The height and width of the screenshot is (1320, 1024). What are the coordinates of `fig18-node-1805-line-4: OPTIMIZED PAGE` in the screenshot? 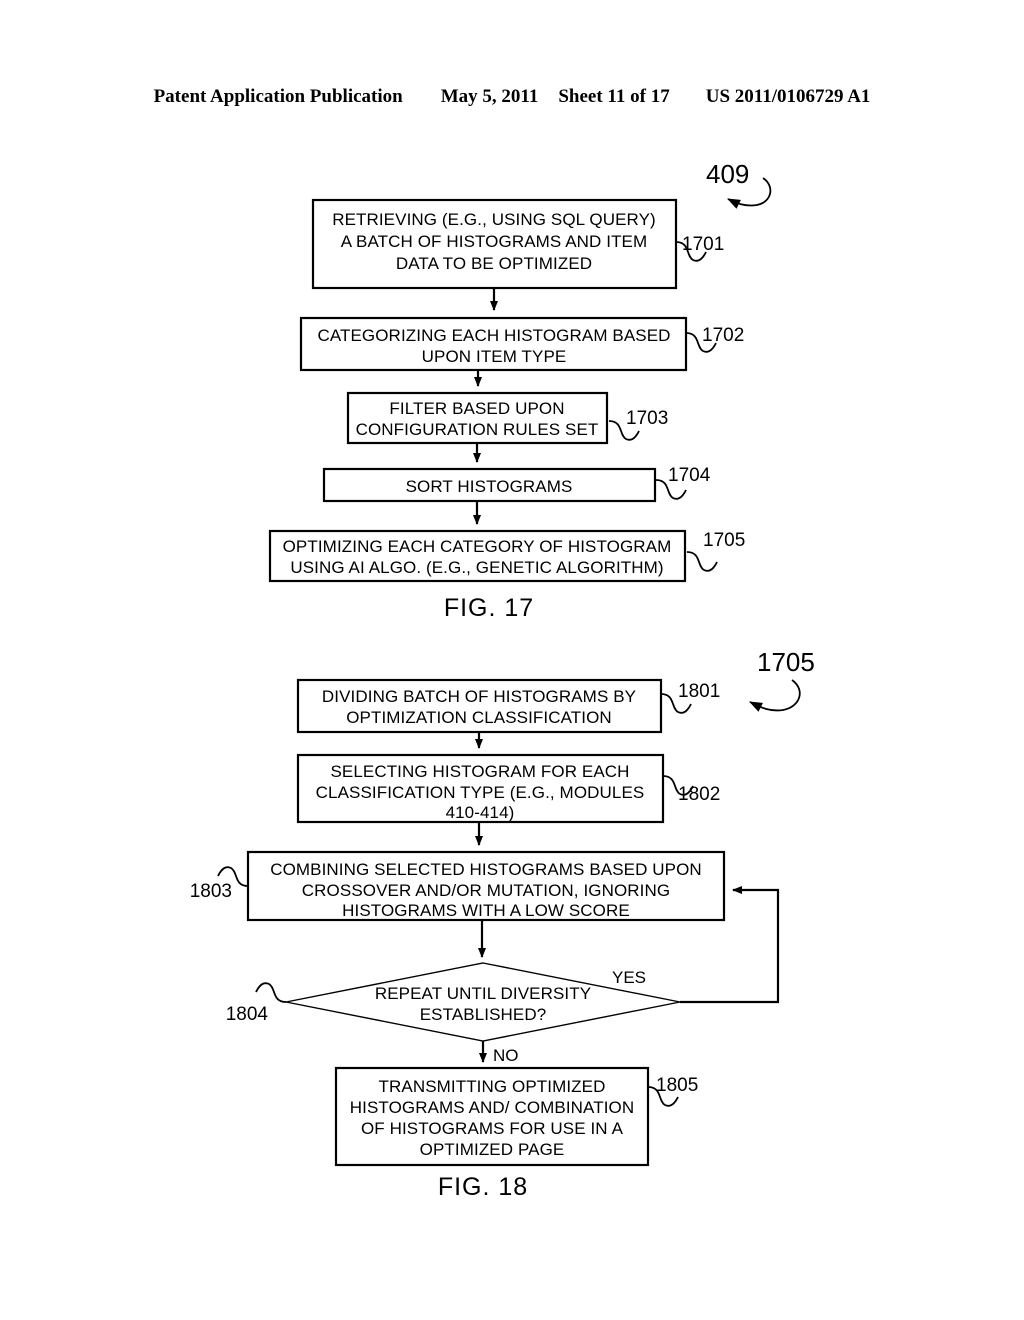 It's located at (492, 1149).